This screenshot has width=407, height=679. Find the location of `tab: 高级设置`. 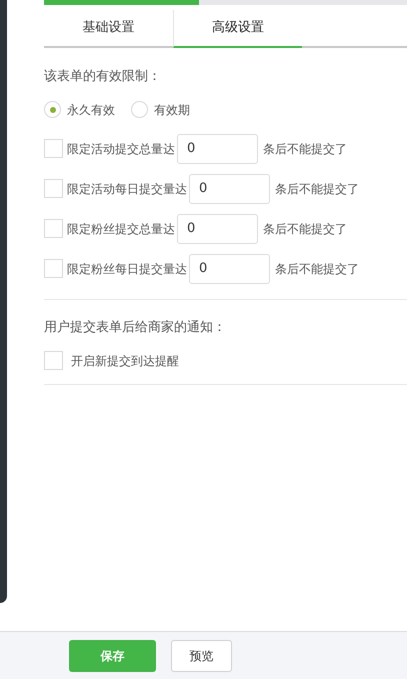

tab: 高级设置 is located at coordinates (237, 29).